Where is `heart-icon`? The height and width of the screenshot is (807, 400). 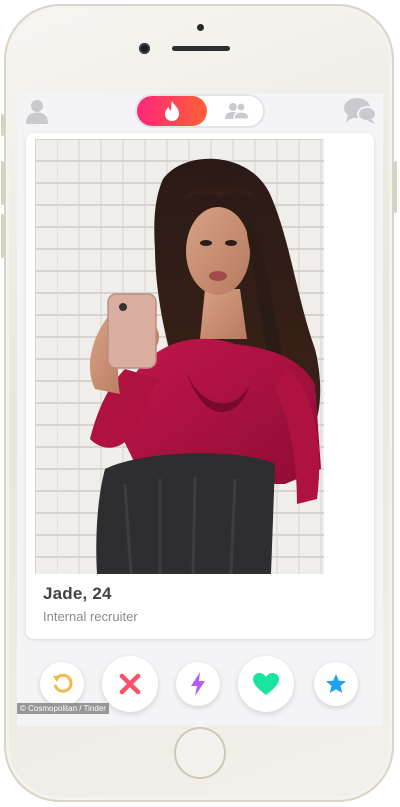
heart-icon is located at coordinates (266, 684).